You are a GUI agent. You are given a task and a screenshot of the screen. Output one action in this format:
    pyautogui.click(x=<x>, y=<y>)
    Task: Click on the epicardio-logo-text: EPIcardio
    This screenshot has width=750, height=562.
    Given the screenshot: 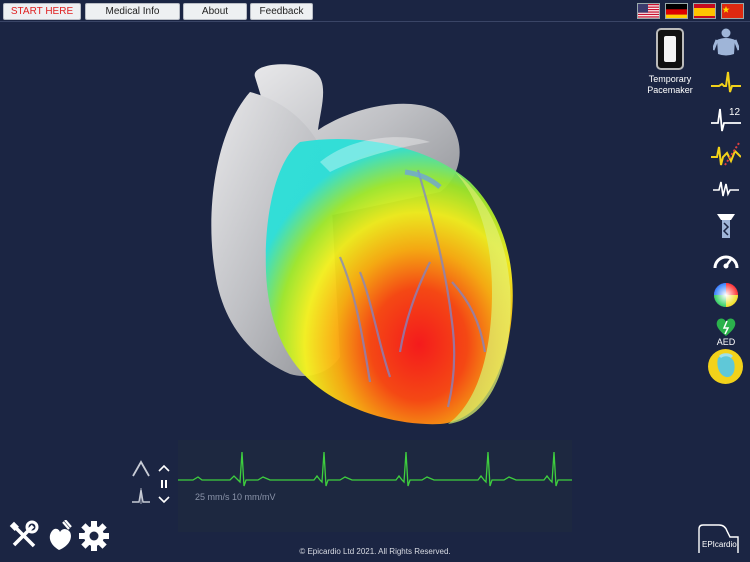 What is the action you would take?
    pyautogui.click(x=719, y=544)
    